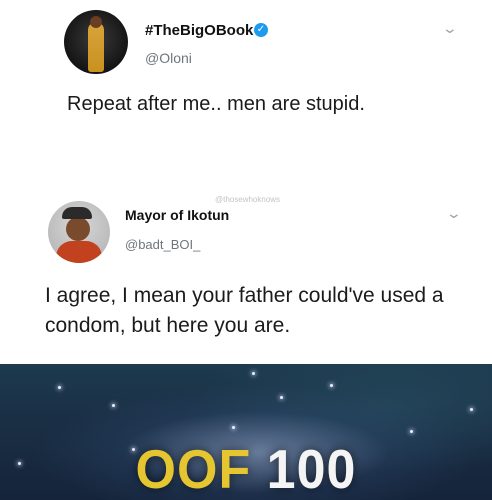 This screenshot has height=500, width=492. What do you see at coordinates (77, 213) in the screenshot?
I see `avatar-cap` at bounding box center [77, 213].